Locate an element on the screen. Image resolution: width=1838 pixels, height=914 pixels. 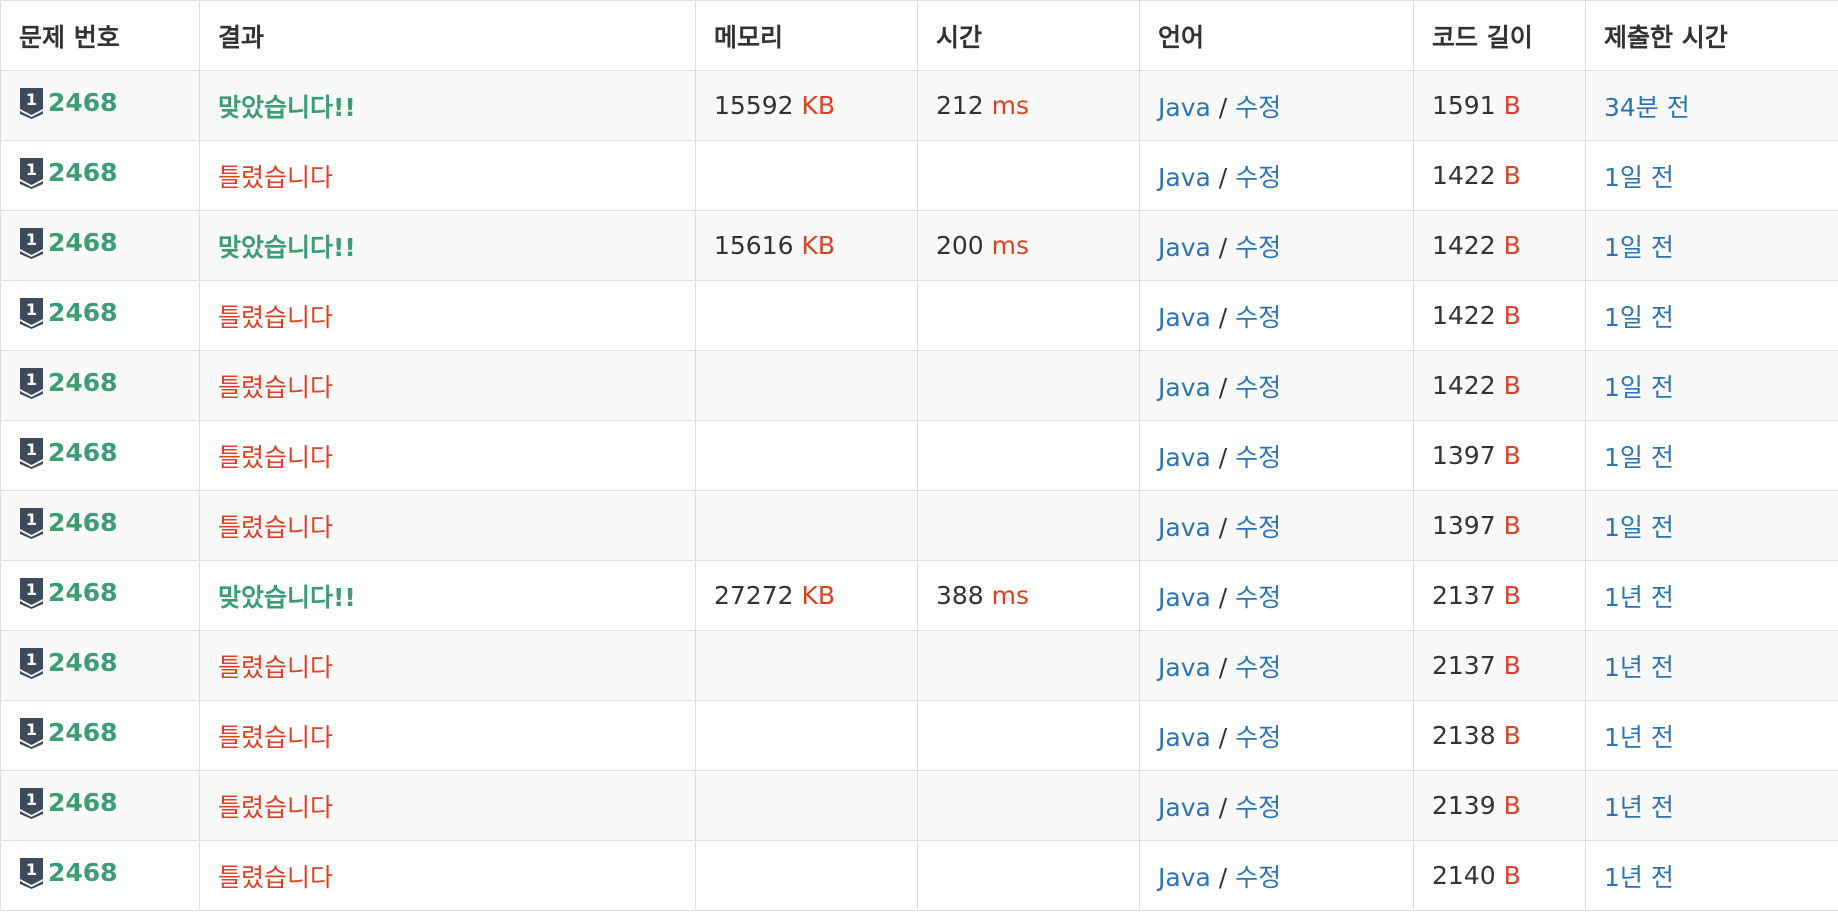
header-result: 결과 is located at coordinates (447, 35).